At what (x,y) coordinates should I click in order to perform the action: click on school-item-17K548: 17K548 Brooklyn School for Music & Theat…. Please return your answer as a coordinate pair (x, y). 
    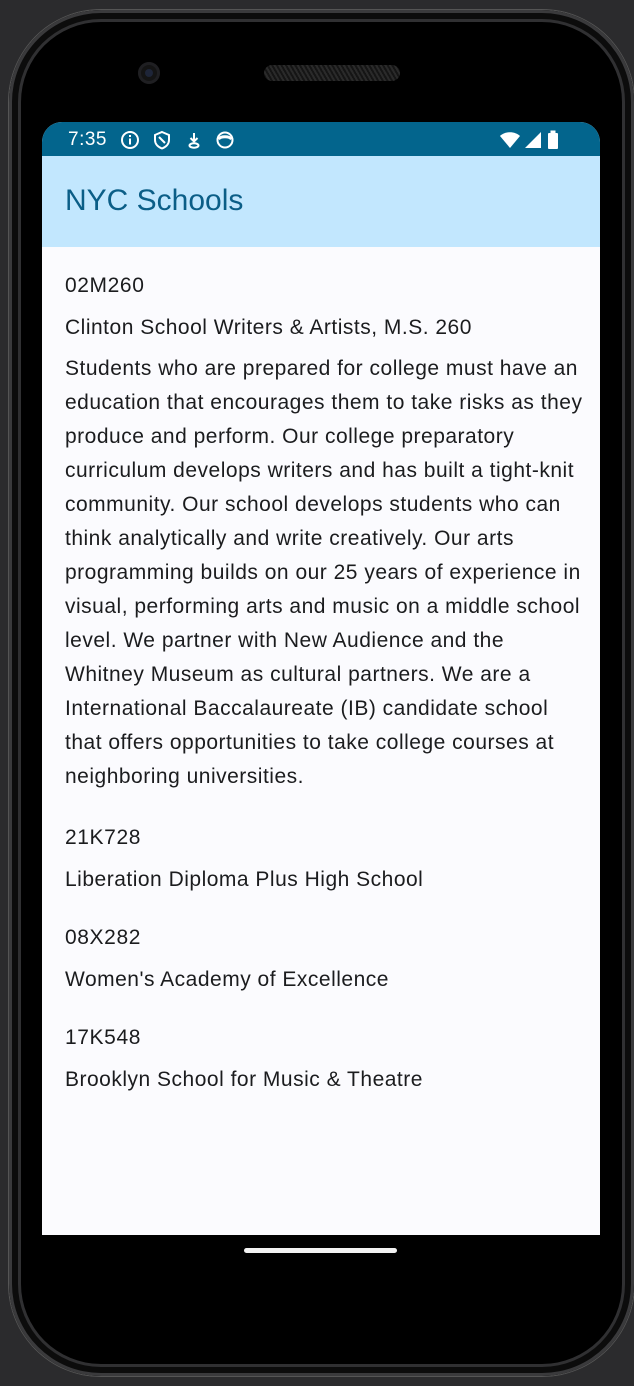
    Looking at the image, I should click on (325, 1059).